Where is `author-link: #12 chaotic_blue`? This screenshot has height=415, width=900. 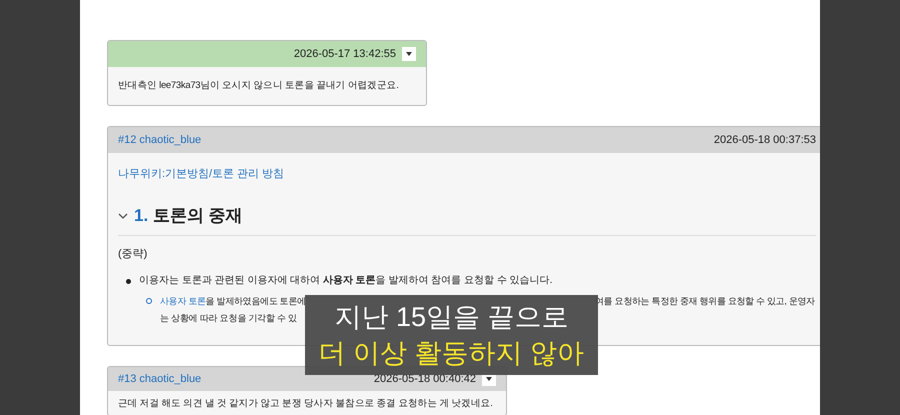 author-link: #12 chaotic_blue is located at coordinates (160, 140).